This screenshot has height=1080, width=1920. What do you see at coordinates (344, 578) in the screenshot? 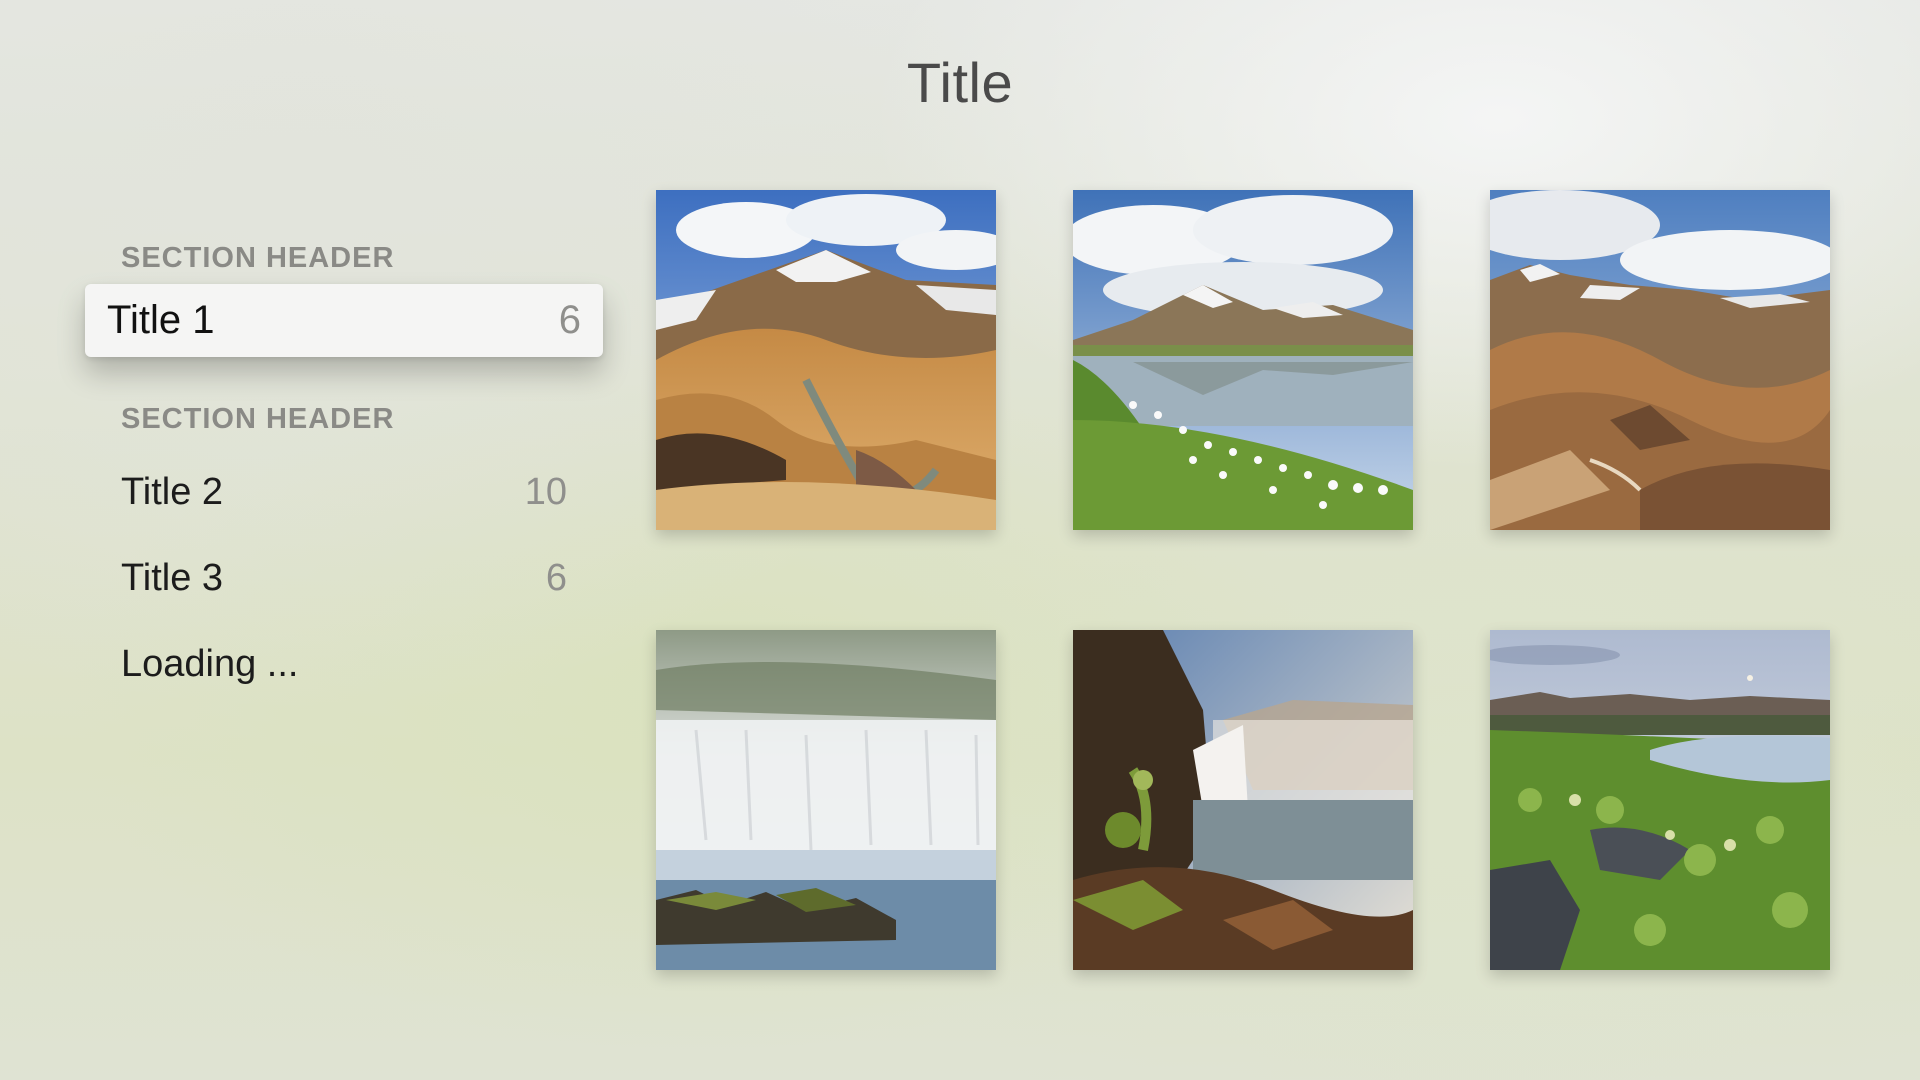
I see `list-item-title-3: Title 3 6` at bounding box center [344, 578].